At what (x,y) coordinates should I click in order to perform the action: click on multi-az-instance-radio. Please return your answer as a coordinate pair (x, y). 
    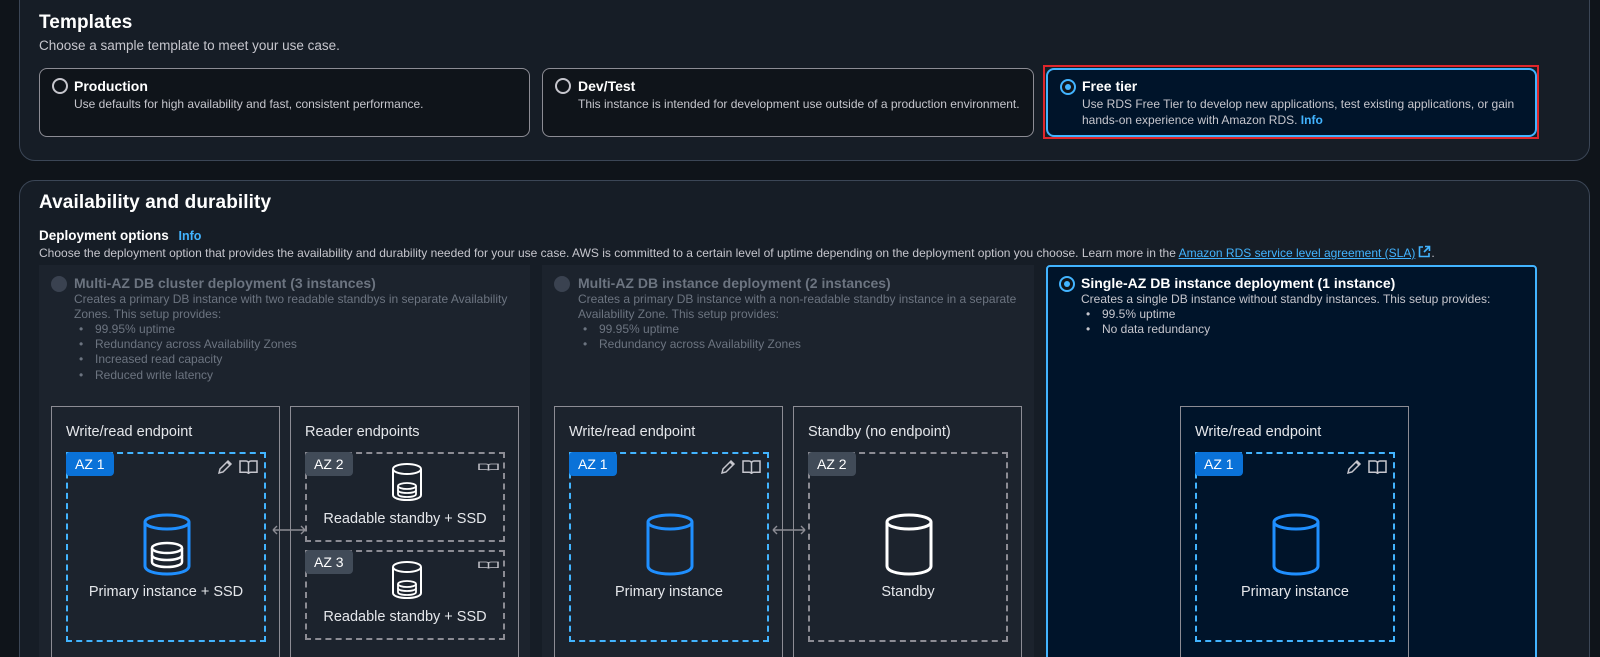
    Looking at the image, I should click on (562, 284).